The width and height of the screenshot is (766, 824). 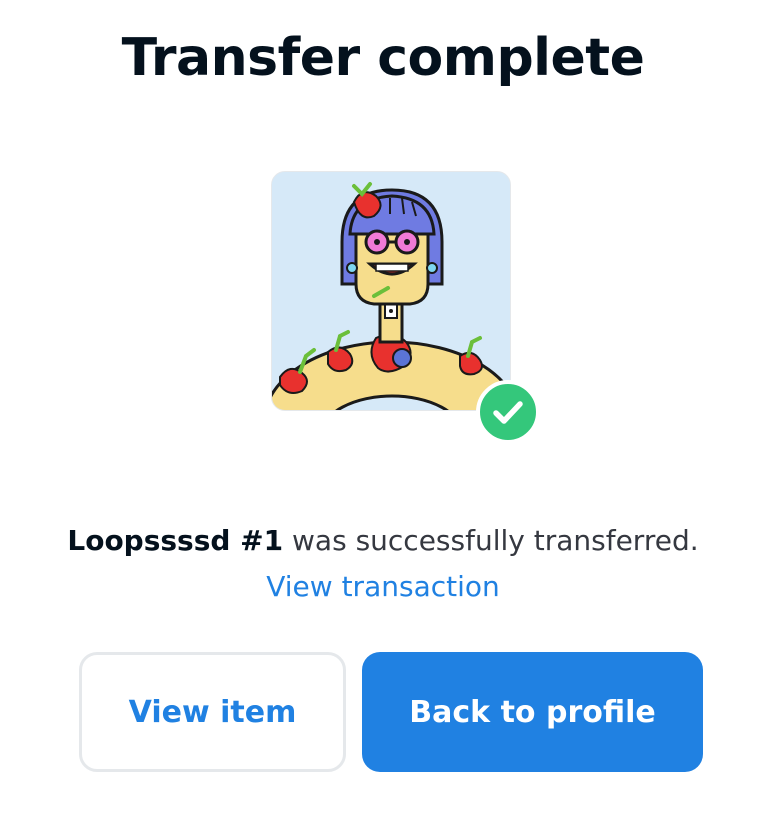 What do you see at coordinates (508, 412) in the screenshot?
I see `success-check-icon` at bounding box center [508, 412].